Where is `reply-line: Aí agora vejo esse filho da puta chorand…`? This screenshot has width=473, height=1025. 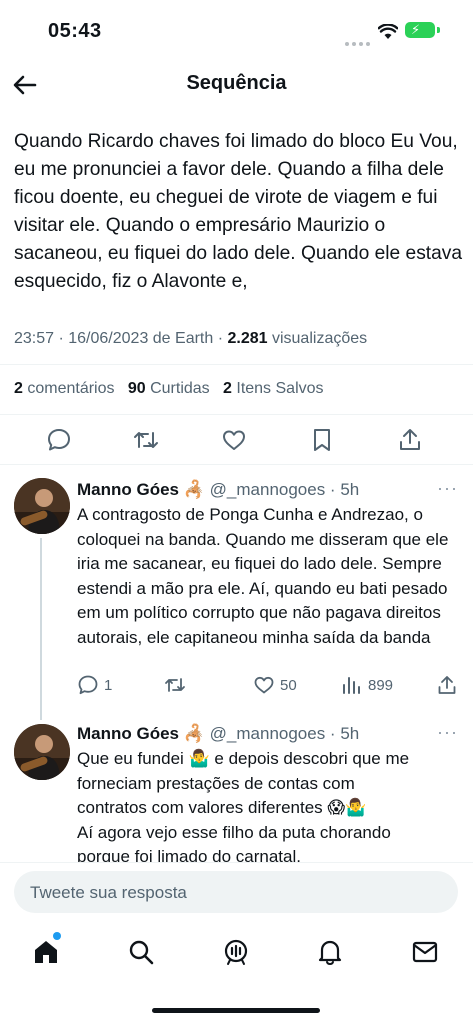
reply-line: Aí agora vejo esse filho da puta chorand… is located at coordinates (234, 832).